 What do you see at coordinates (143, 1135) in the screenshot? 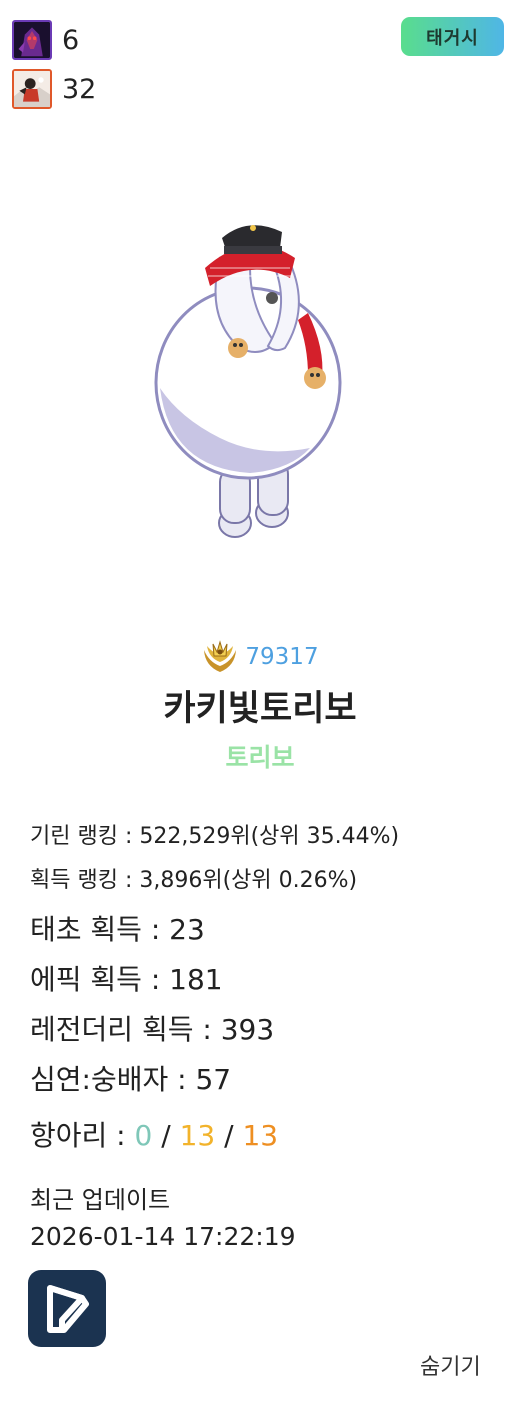
I see `jar-value-1: 0` at bounding box center [143, 1135].